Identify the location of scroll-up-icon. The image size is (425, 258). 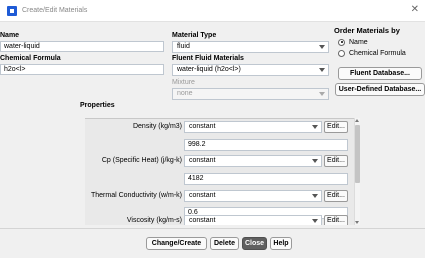
(357, 120).